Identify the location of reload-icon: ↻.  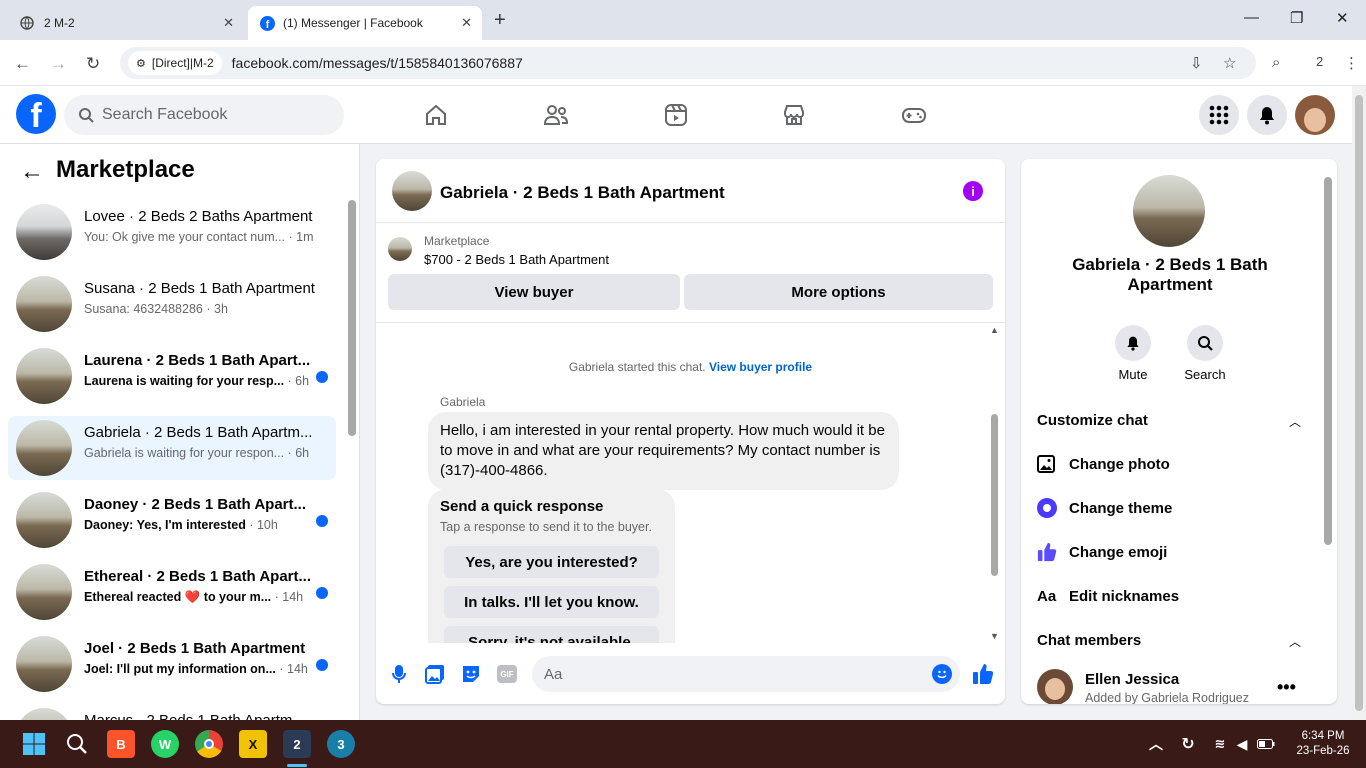
(93, 64).